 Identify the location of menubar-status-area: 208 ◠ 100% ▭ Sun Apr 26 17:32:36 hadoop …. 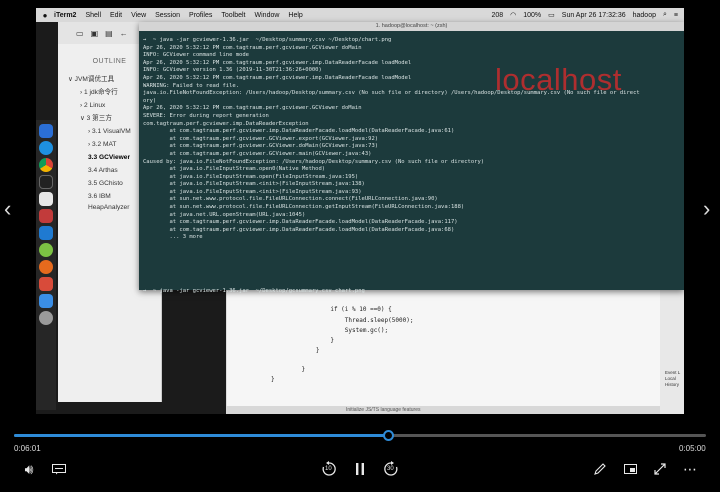
(587, 15).